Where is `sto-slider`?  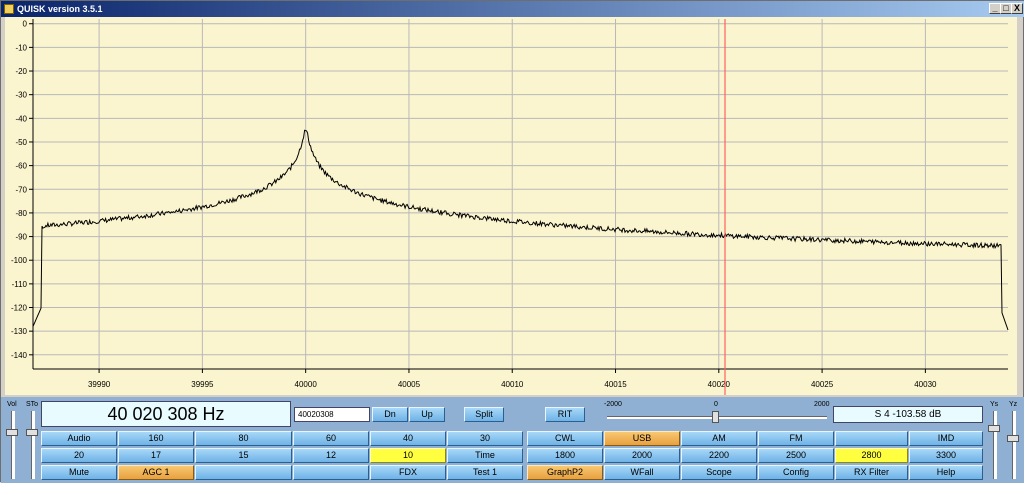
sto-slider is located at coordinates (33, 445).